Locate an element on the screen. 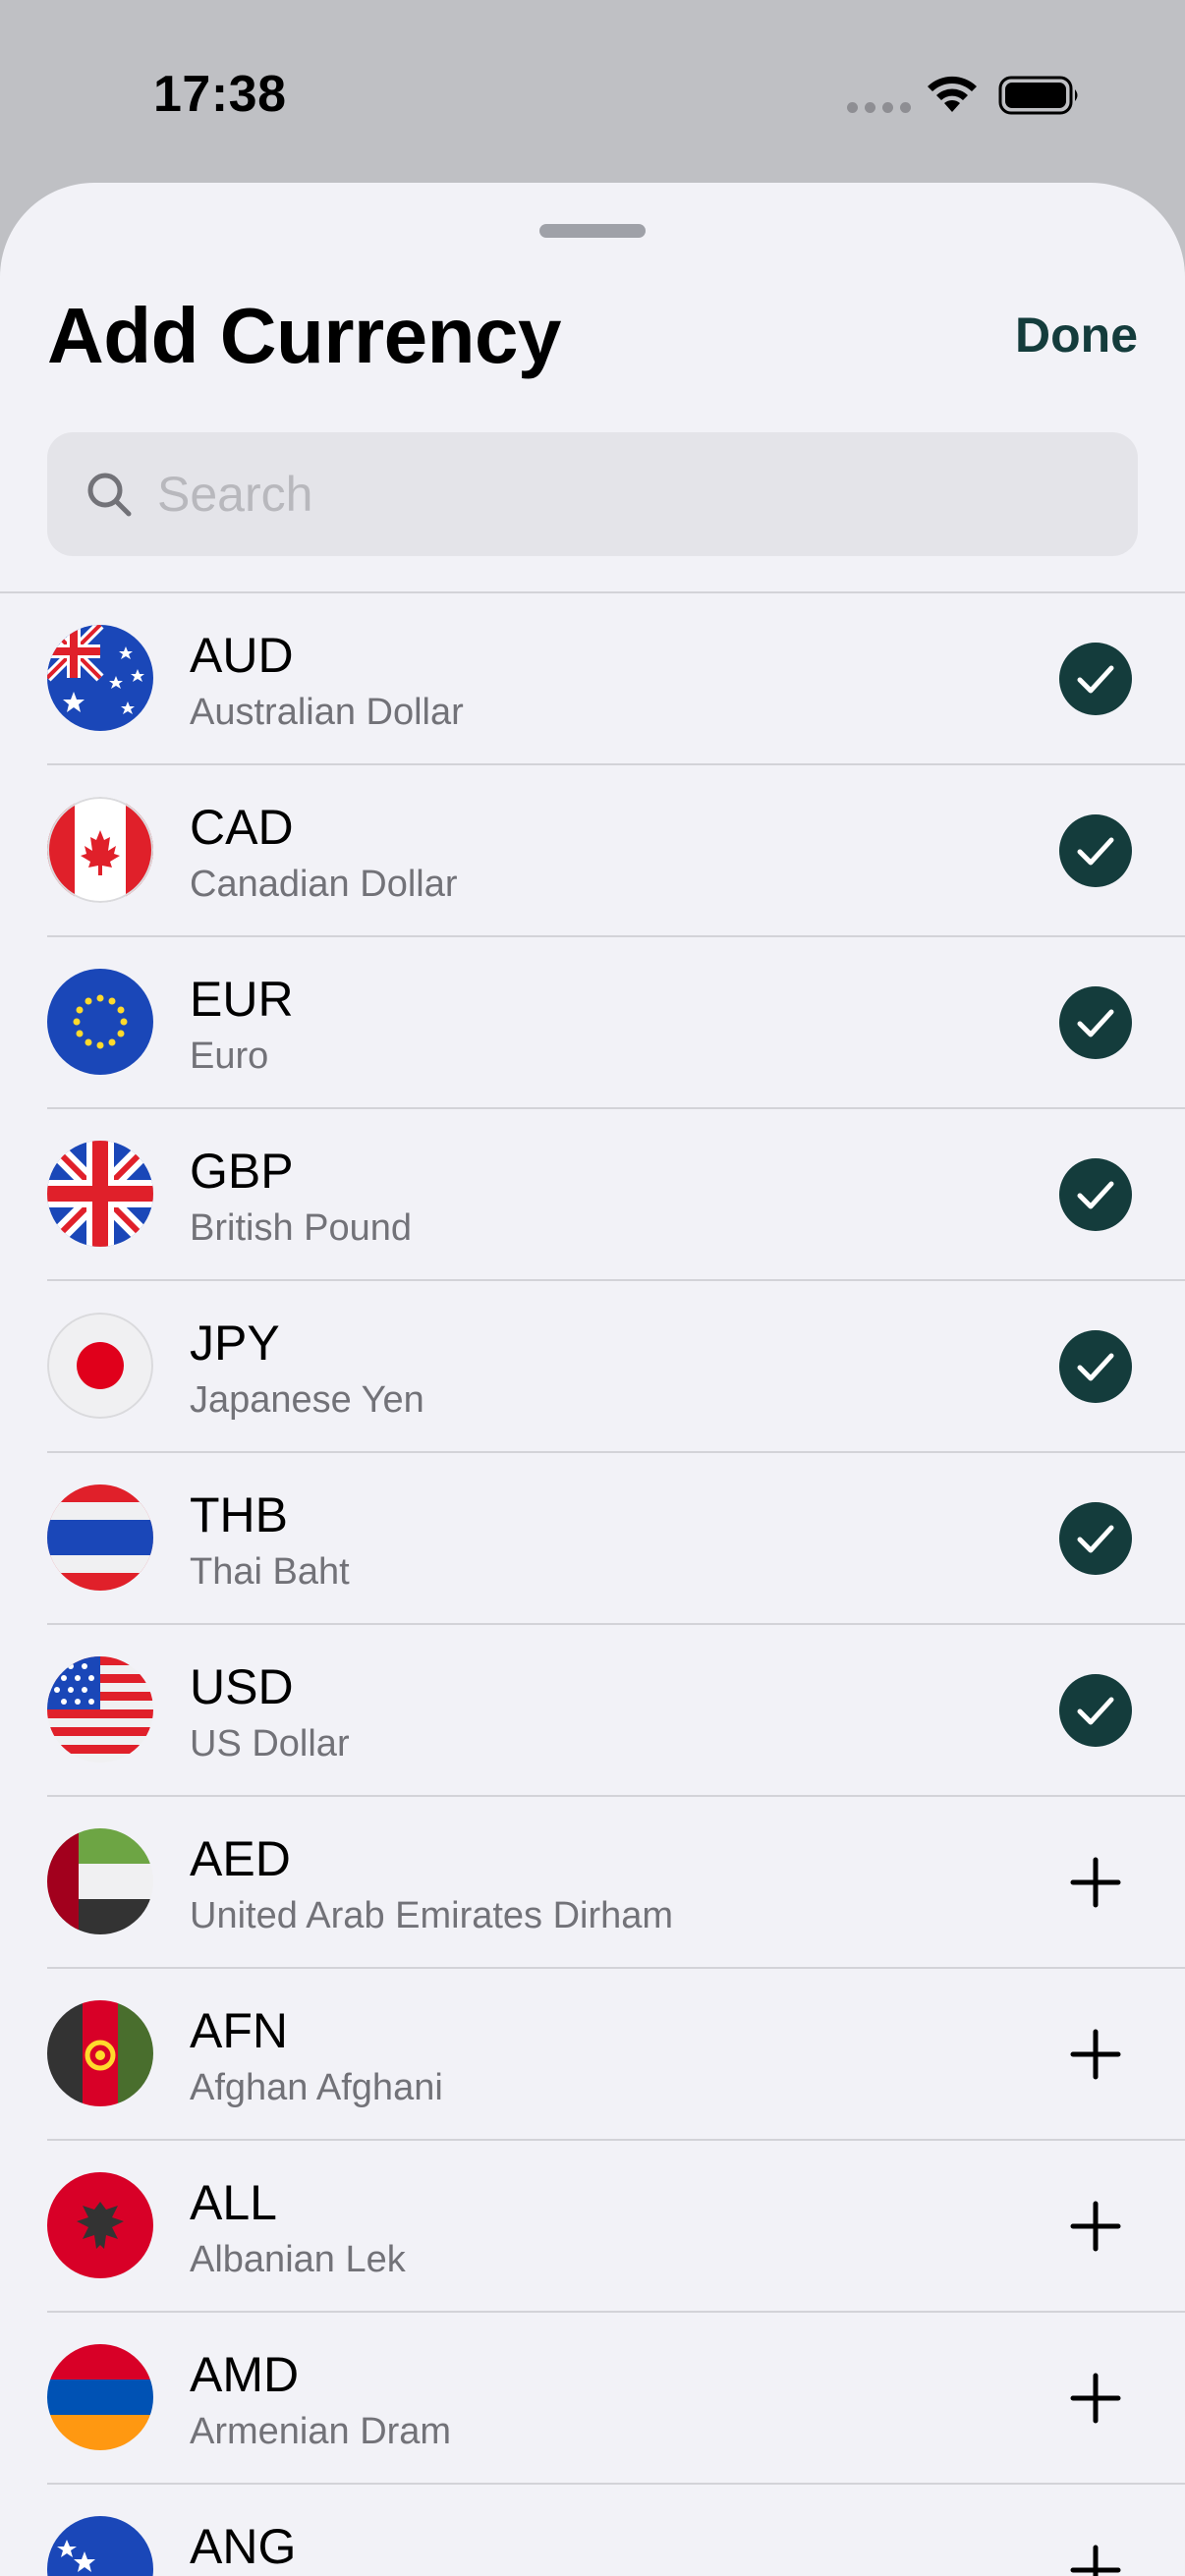 The image size is (1185, 2576). japan-flag-icon is located at coordinates (100, 1366).